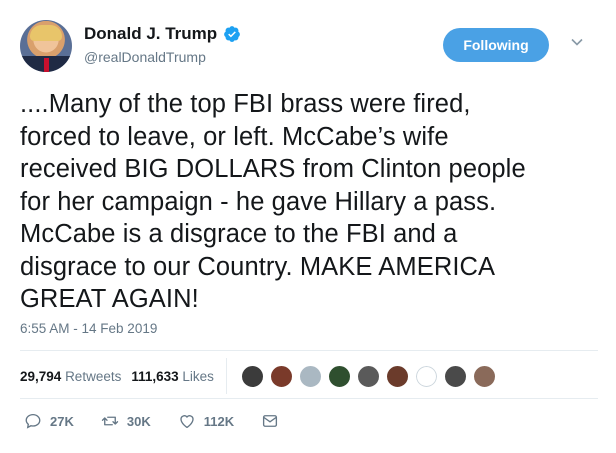 This screenshot has height=453, width=616. I want to click on author-display-name-text: Donald J. Trump, so click(150, 34).